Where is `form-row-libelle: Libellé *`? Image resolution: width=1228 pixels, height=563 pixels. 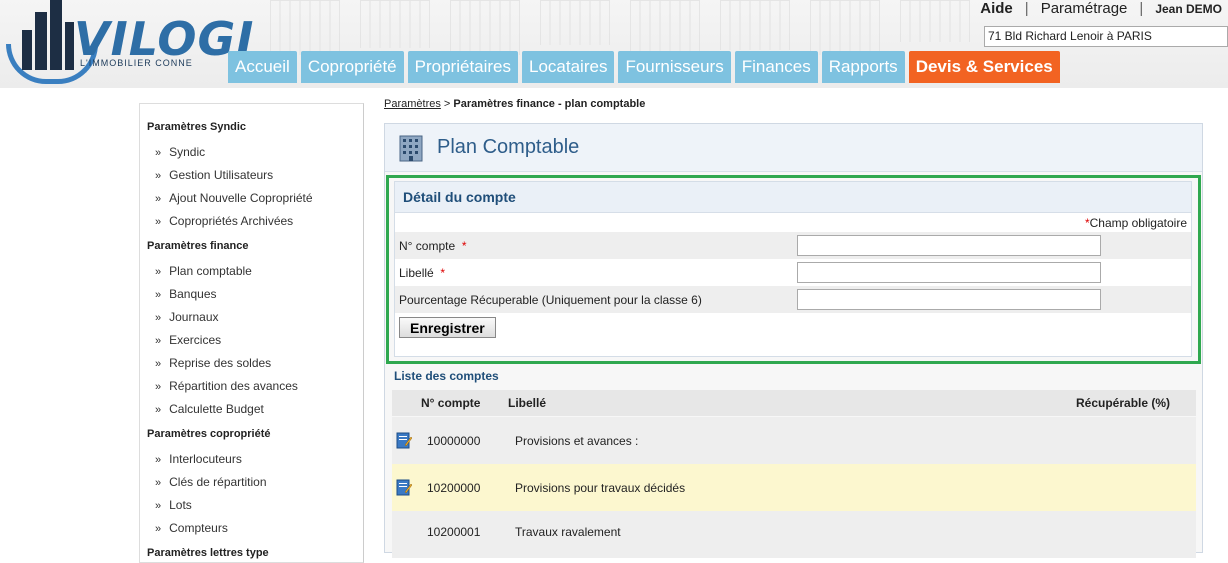
form-row-libelle: Libellé * is located at coordinates (793, 272).